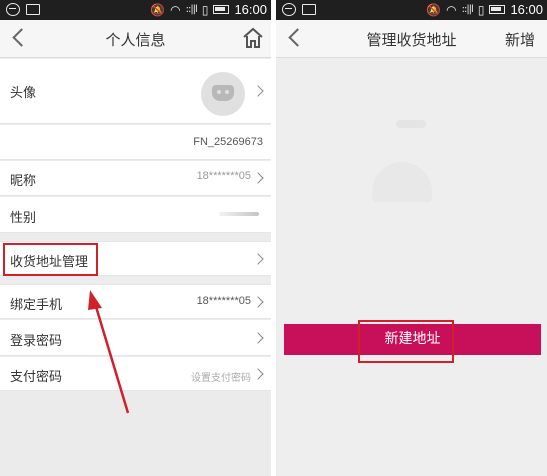 The height and width of the screenshot is (476, 547). I want to click on login-password-label: 登录密码, so click(36, 341).